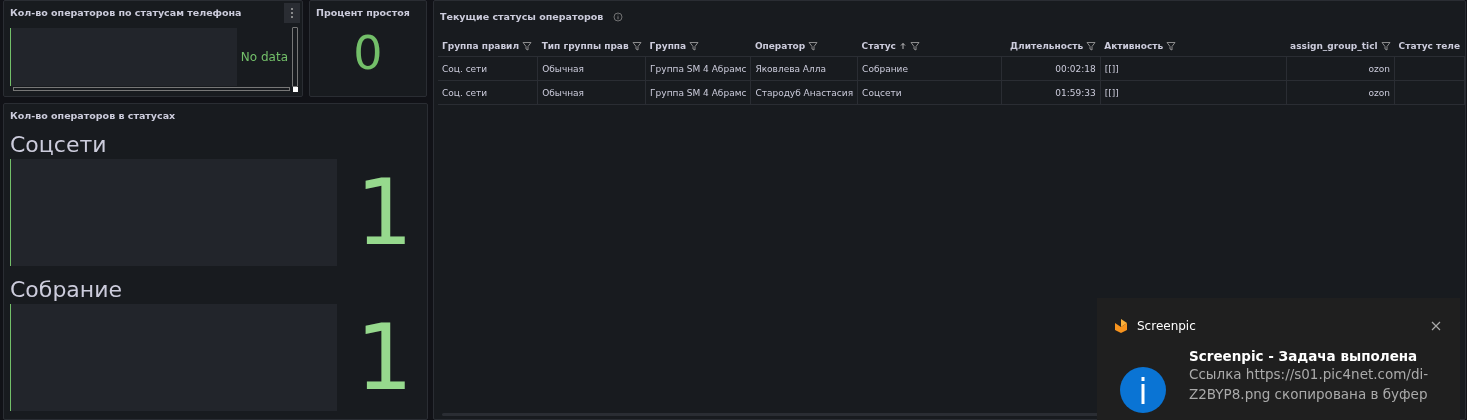 The width and height of the screenshot is (1467, 420). What do you see at coordinates (1134, 46) in the screenshot?
I see `column-header: Активность` at bounding box center [1134, 46].